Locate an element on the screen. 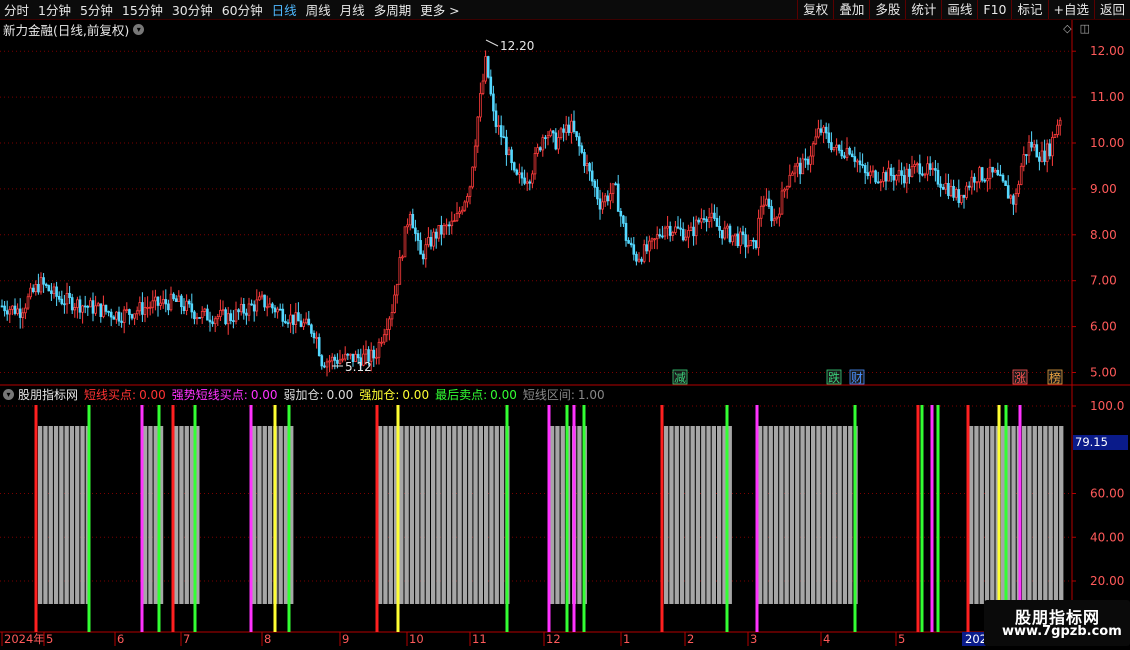  price-tick-label: 9.00 is located at coordinates (1103, 189).